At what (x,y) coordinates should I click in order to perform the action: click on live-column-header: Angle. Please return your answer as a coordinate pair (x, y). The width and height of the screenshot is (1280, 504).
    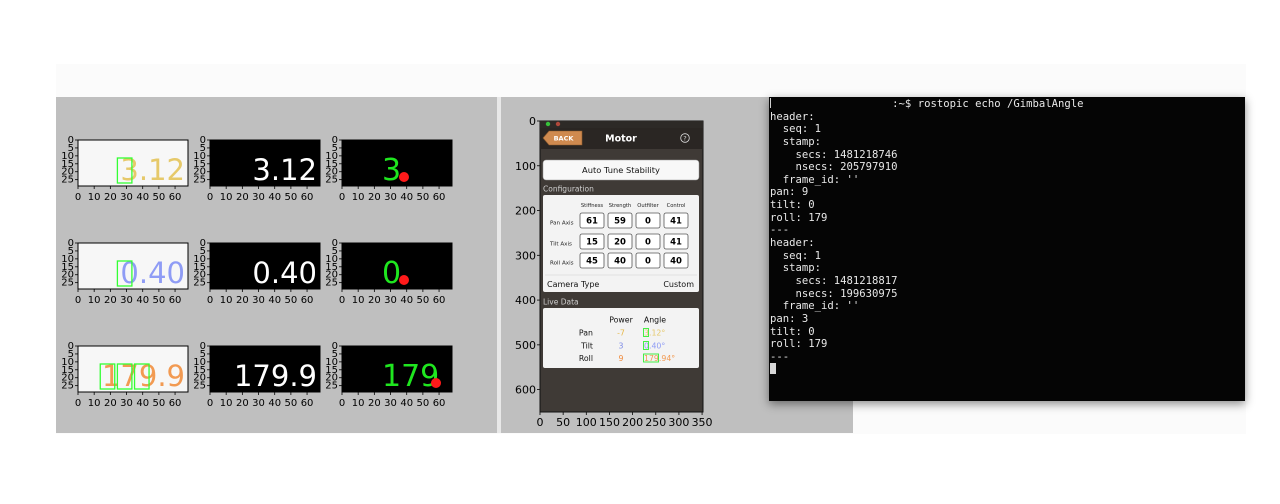
    Looking at the image, I should click on (655, 320).